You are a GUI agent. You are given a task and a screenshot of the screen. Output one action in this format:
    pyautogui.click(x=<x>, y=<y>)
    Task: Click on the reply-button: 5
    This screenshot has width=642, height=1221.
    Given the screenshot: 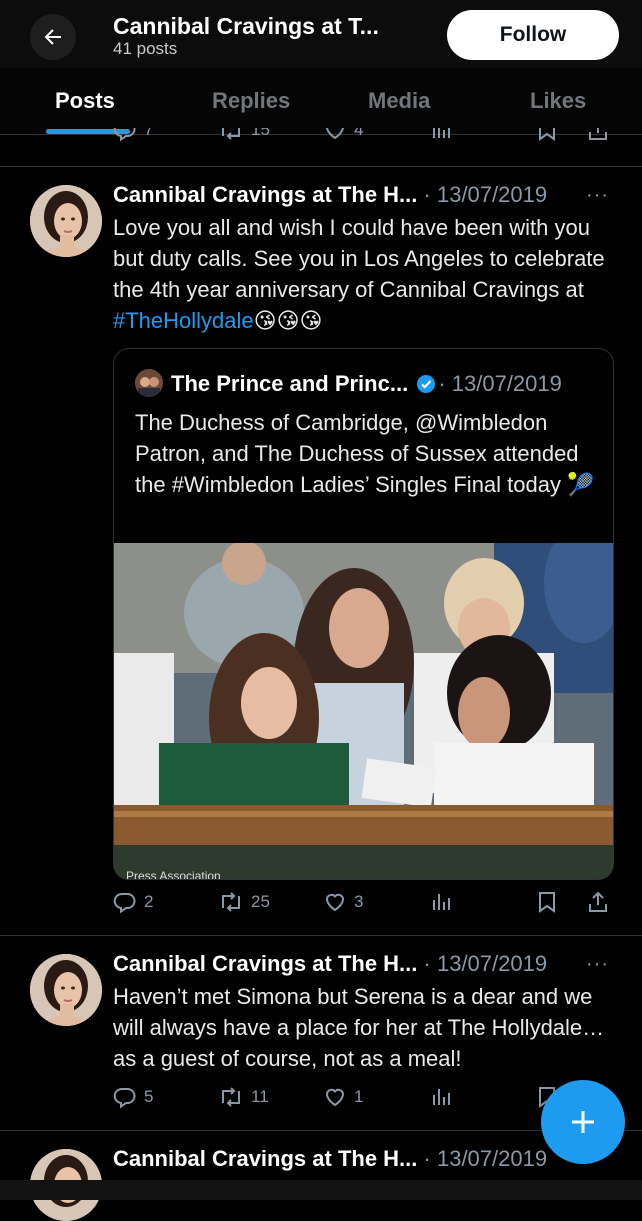 What is the action you would take?
    pyautogui.click(x=133, y=1097)
    